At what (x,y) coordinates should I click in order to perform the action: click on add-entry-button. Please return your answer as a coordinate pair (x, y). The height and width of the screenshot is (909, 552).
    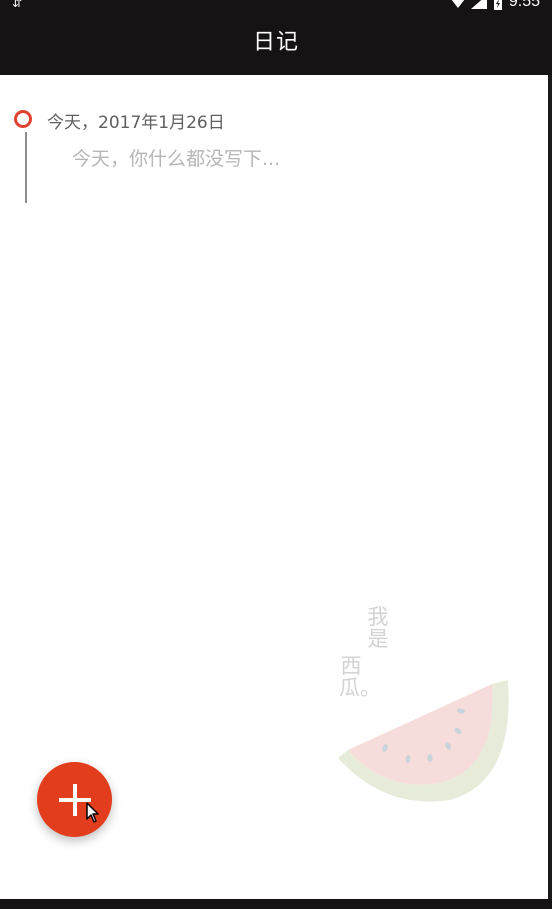
    Looking at the image, I should click on (74, 799).